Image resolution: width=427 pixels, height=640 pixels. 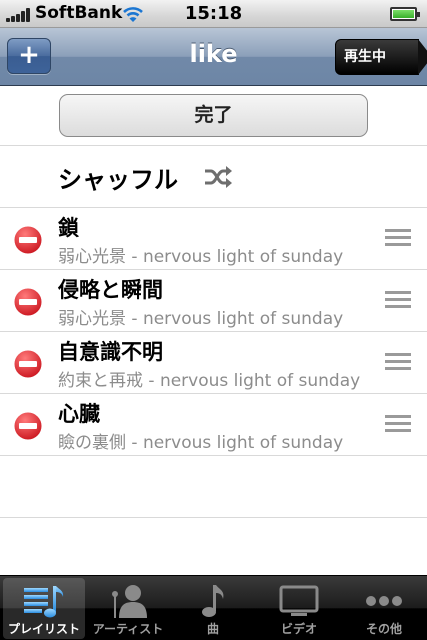 I want to click on song-subtitle: 瞼の裏側 - nervous light of sunday, so click(x=201, y=443).